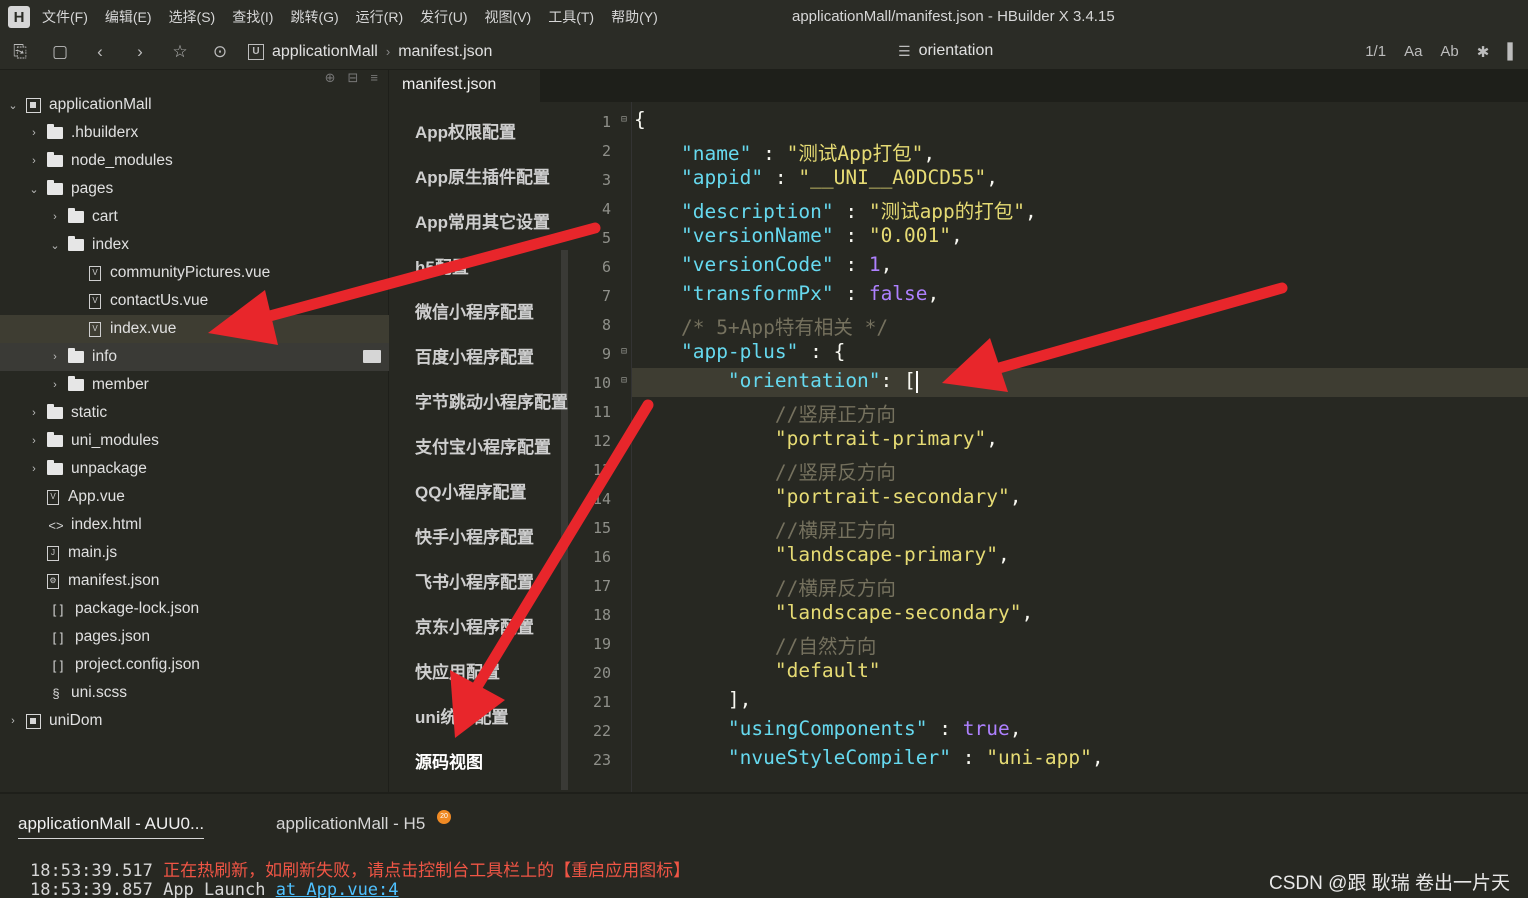 This screenshot has height=898, width=1528. Describe the element at coordinates (640, 119) in the screenshot. I see `code-line: {` at that location.